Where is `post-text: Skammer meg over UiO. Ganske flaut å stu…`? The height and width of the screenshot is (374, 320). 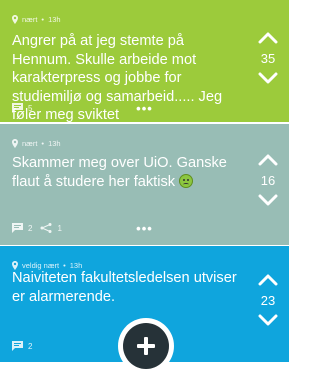 post-text: Skammer meg over UiO. Ganske flaut å stu… is located at coordinates (119, 172).